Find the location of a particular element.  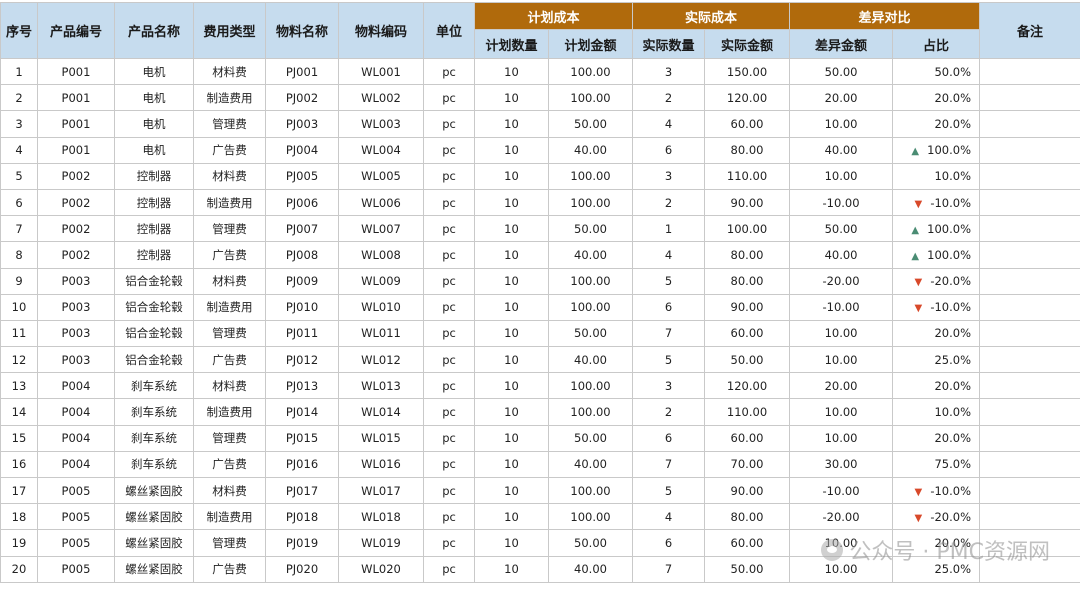

cell-ratio: 10.0% is located at coordinates (936, 176).